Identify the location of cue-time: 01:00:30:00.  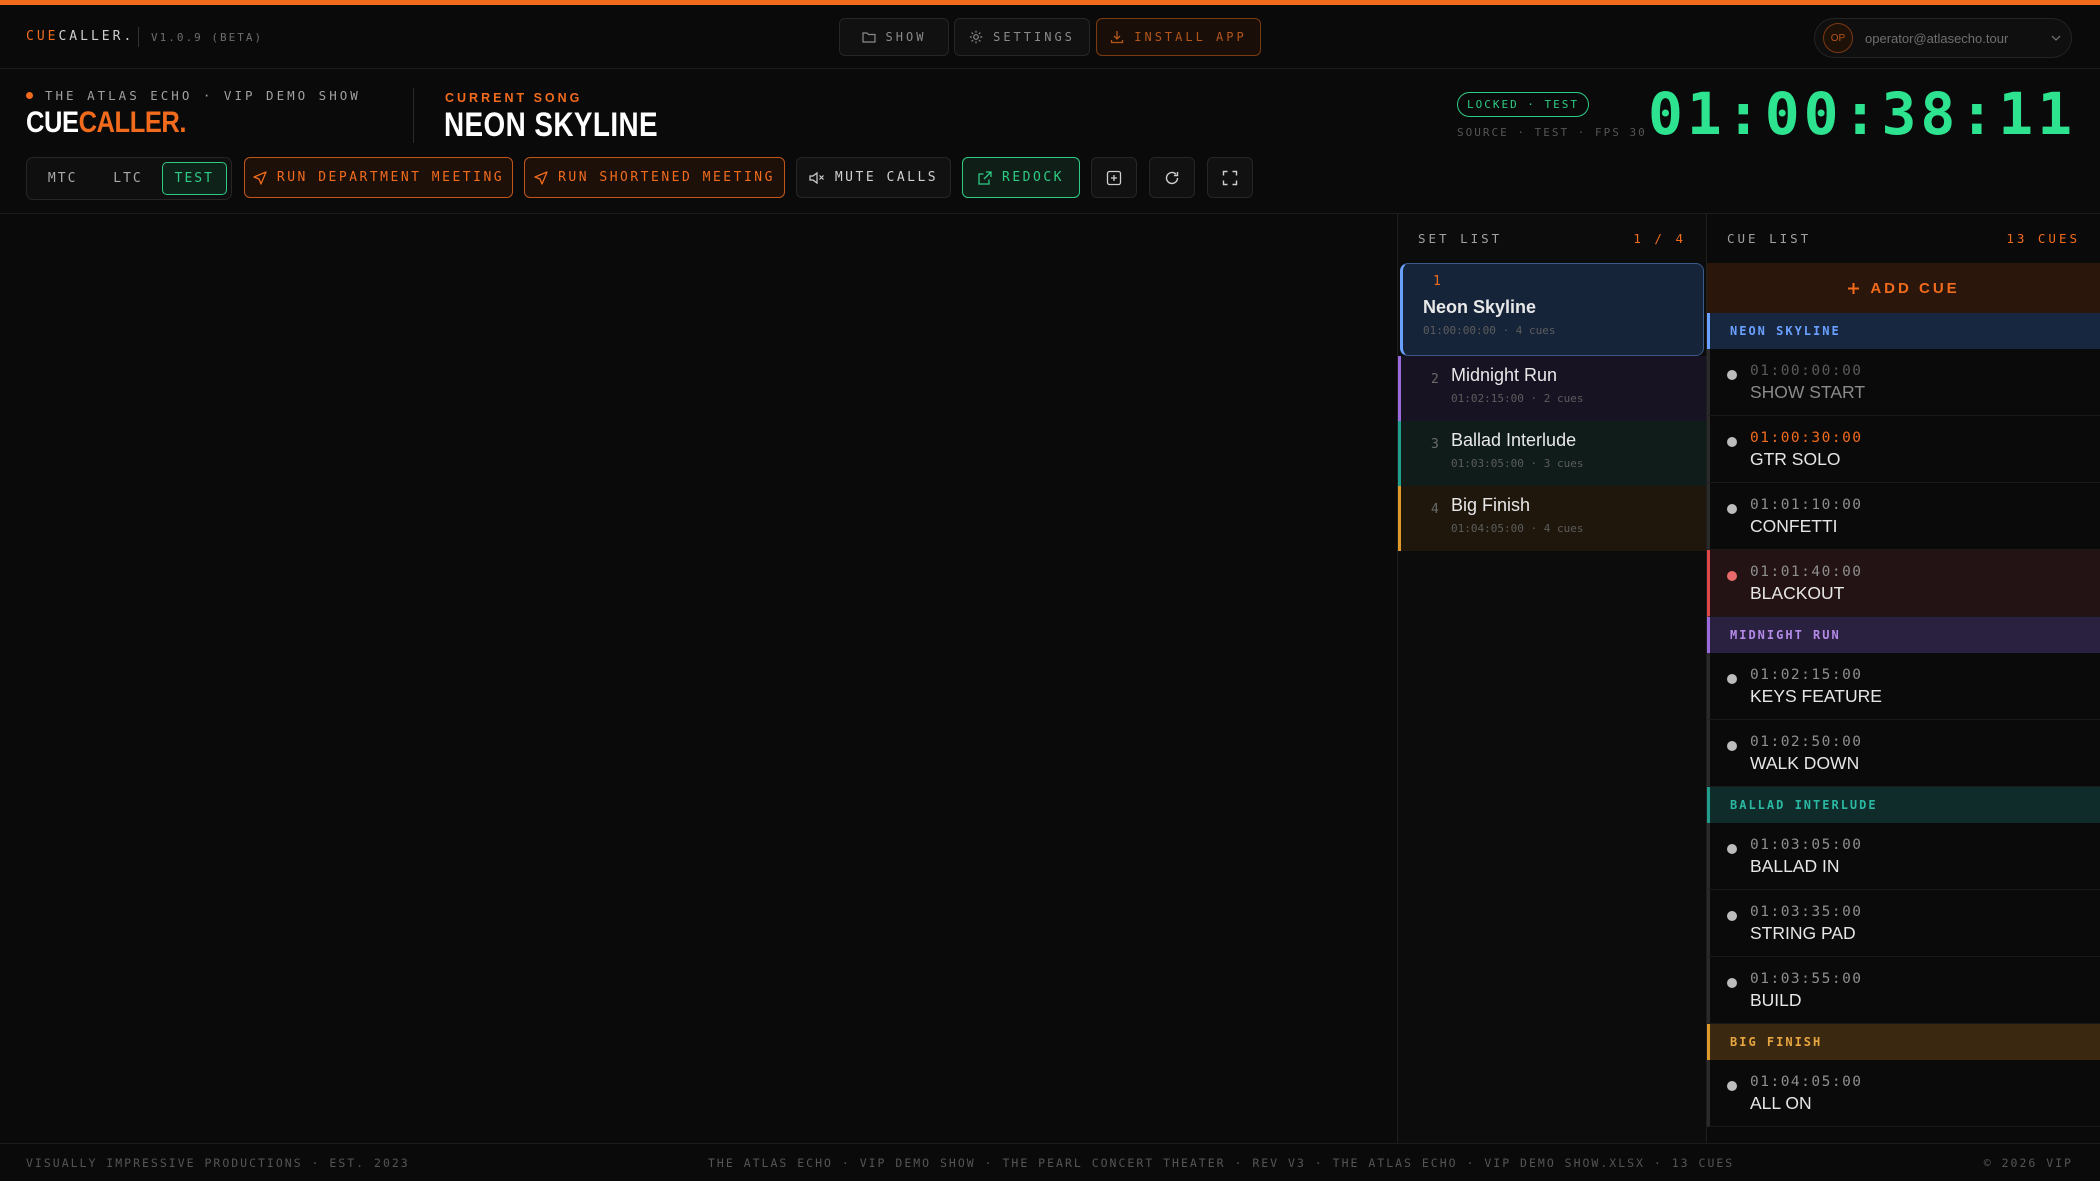
(1806, 438).